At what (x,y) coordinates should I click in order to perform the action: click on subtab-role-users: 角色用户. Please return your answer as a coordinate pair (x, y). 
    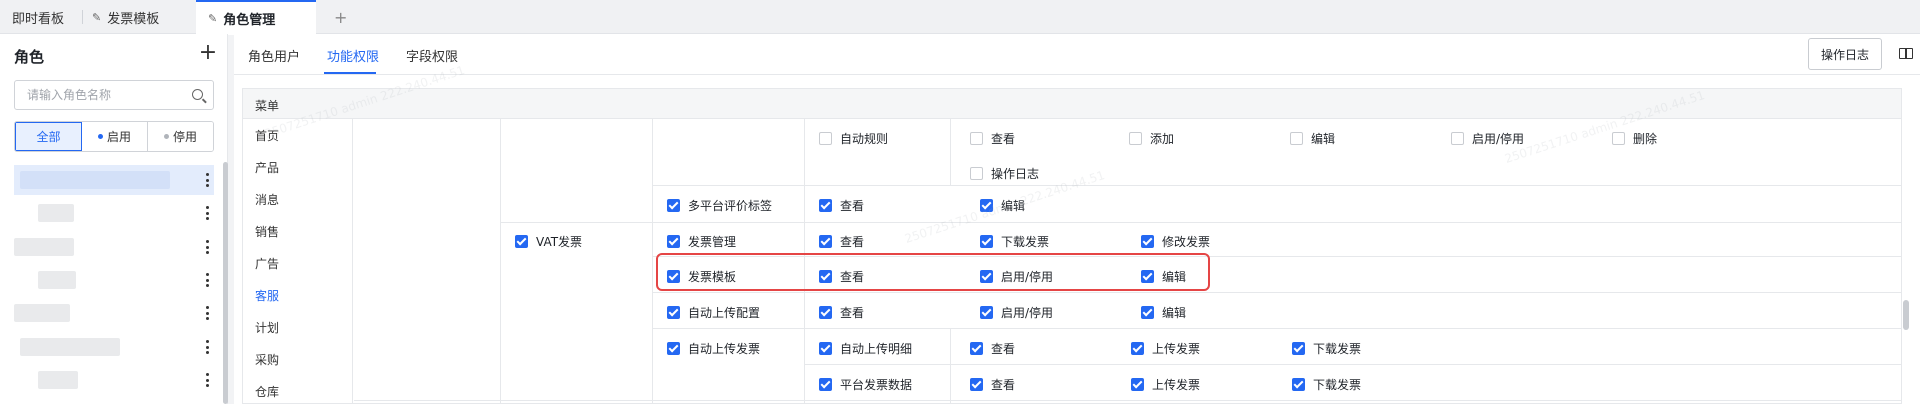
    Looking at the image, I should click on (274, 55).